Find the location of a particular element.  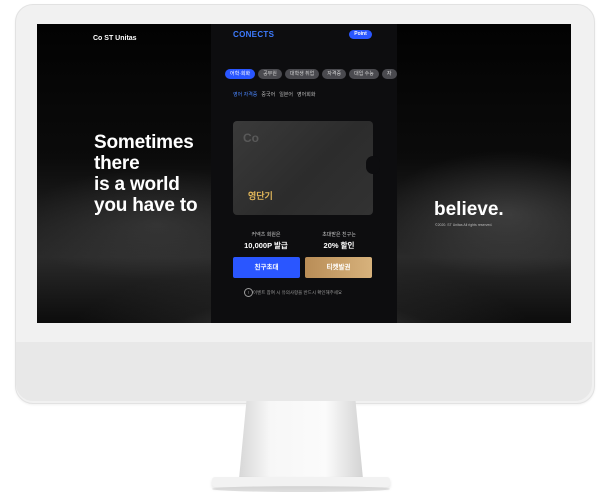

stat-value: 10,000P 발급 is located at coordinates (266, 245).